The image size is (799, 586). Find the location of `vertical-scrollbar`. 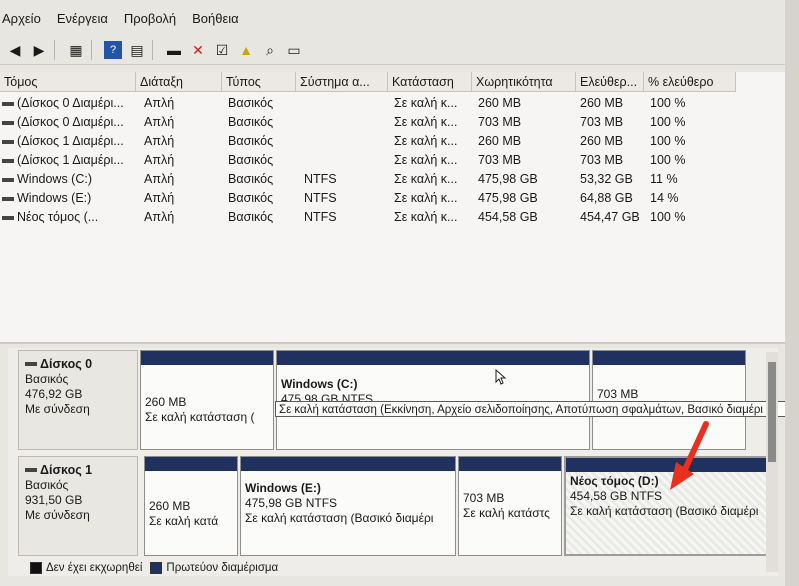

vertical-scrollbar is located at coordinates (772, 462).